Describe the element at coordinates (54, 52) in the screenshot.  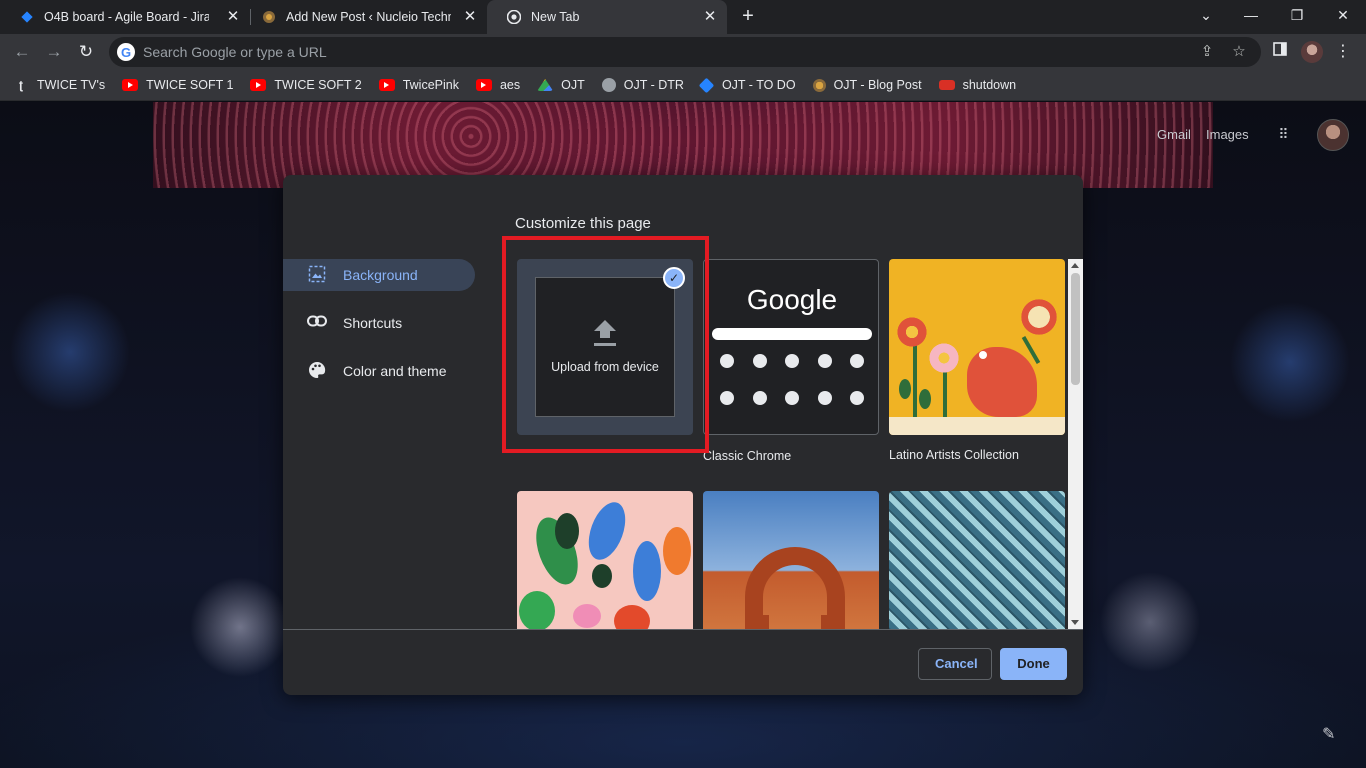
I see `forward-button: →` at that location.